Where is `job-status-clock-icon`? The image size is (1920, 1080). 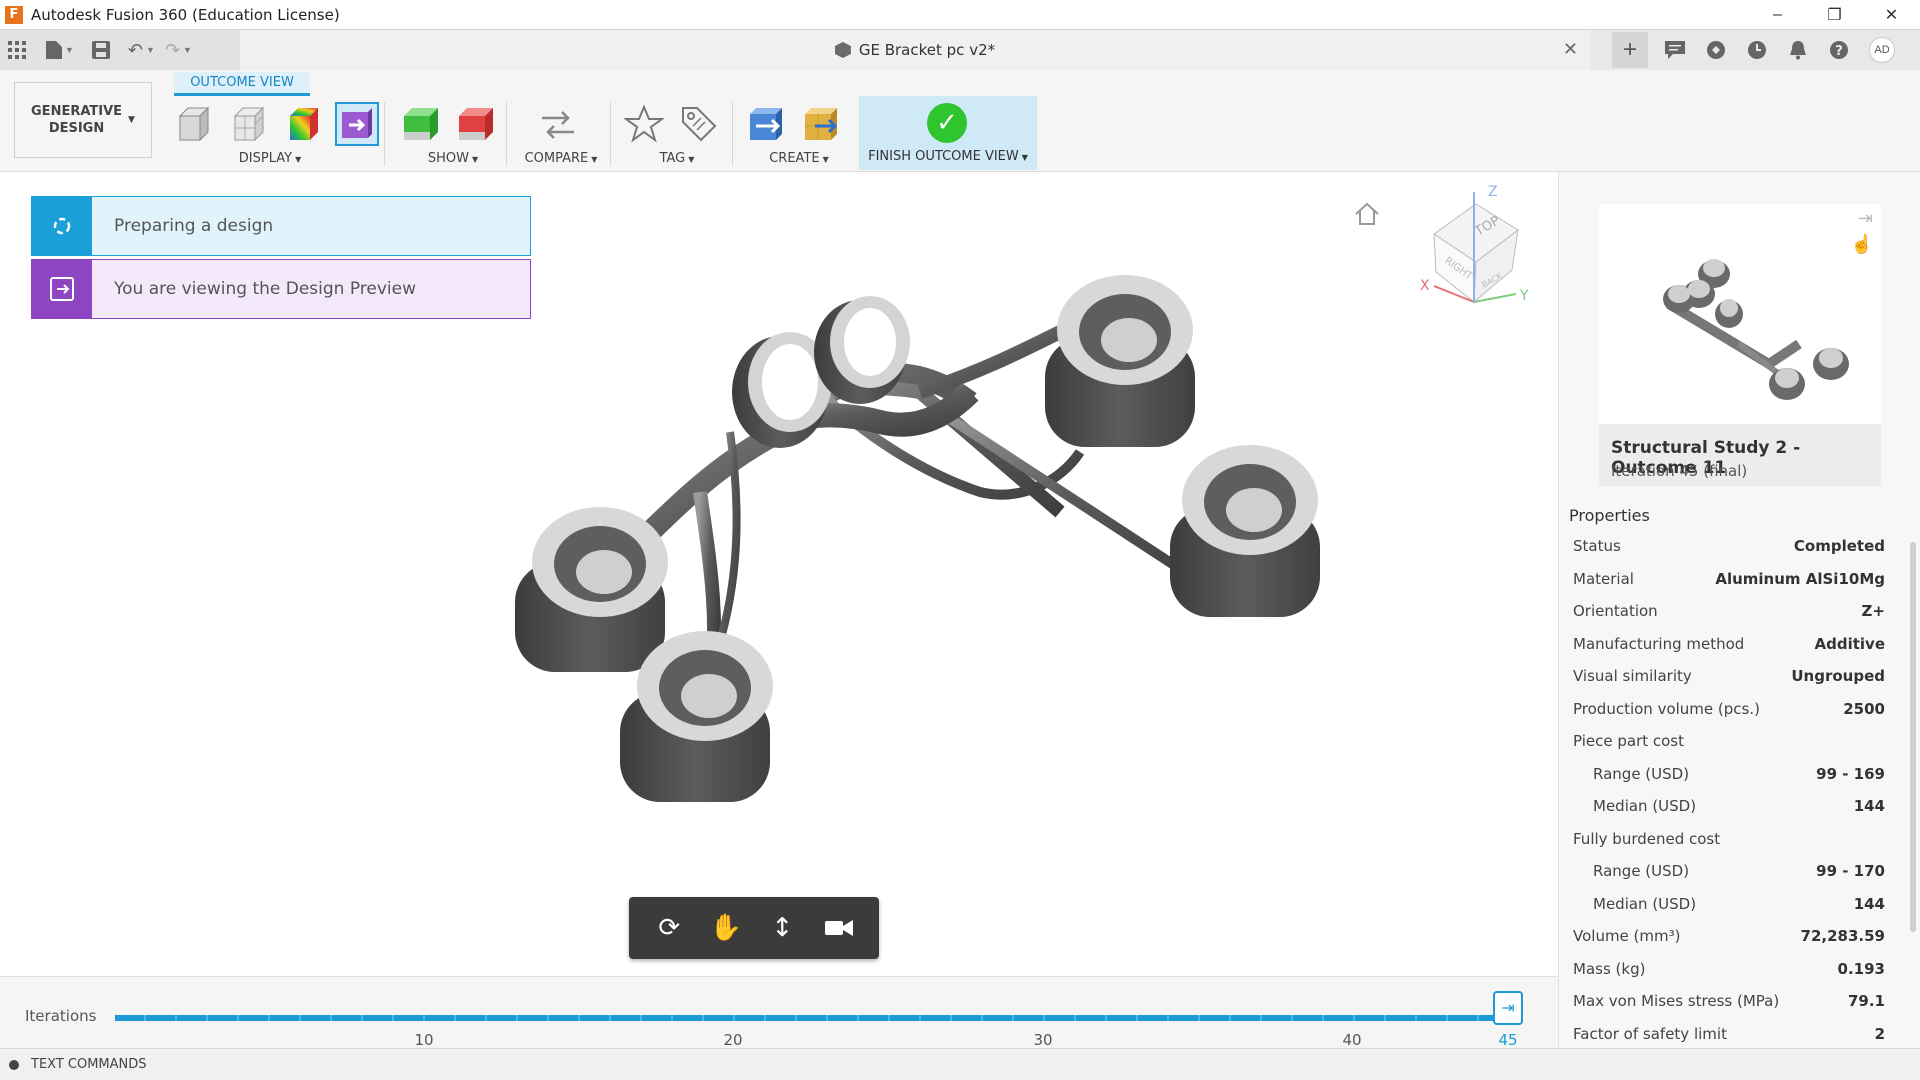 job-status-clock-icon is located at coordinates (1756, 50).